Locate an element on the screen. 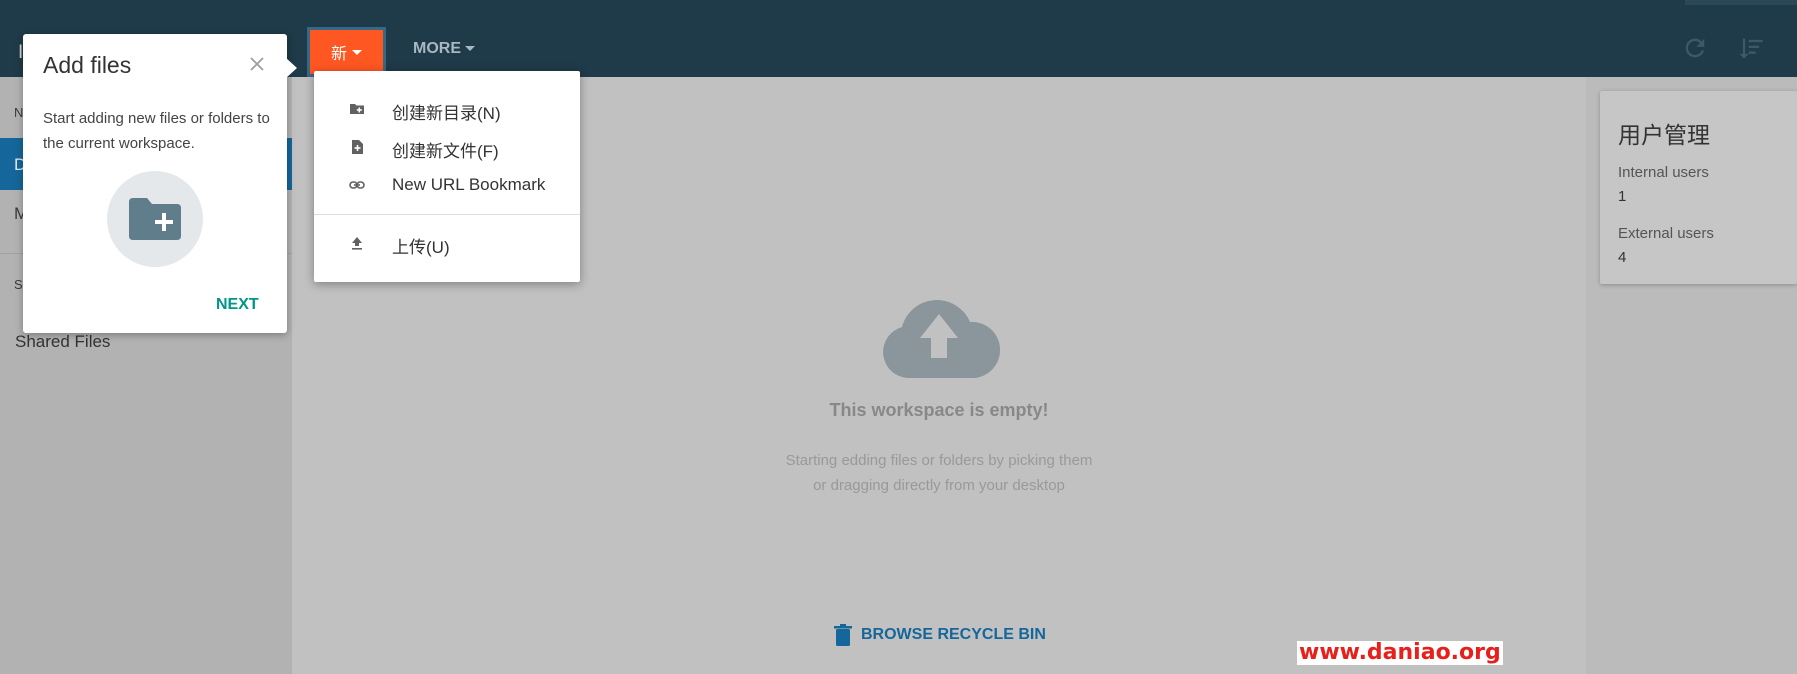 This screenshot has height=674, width=1797. new-button: 新 is located at coordinates (346, 52).